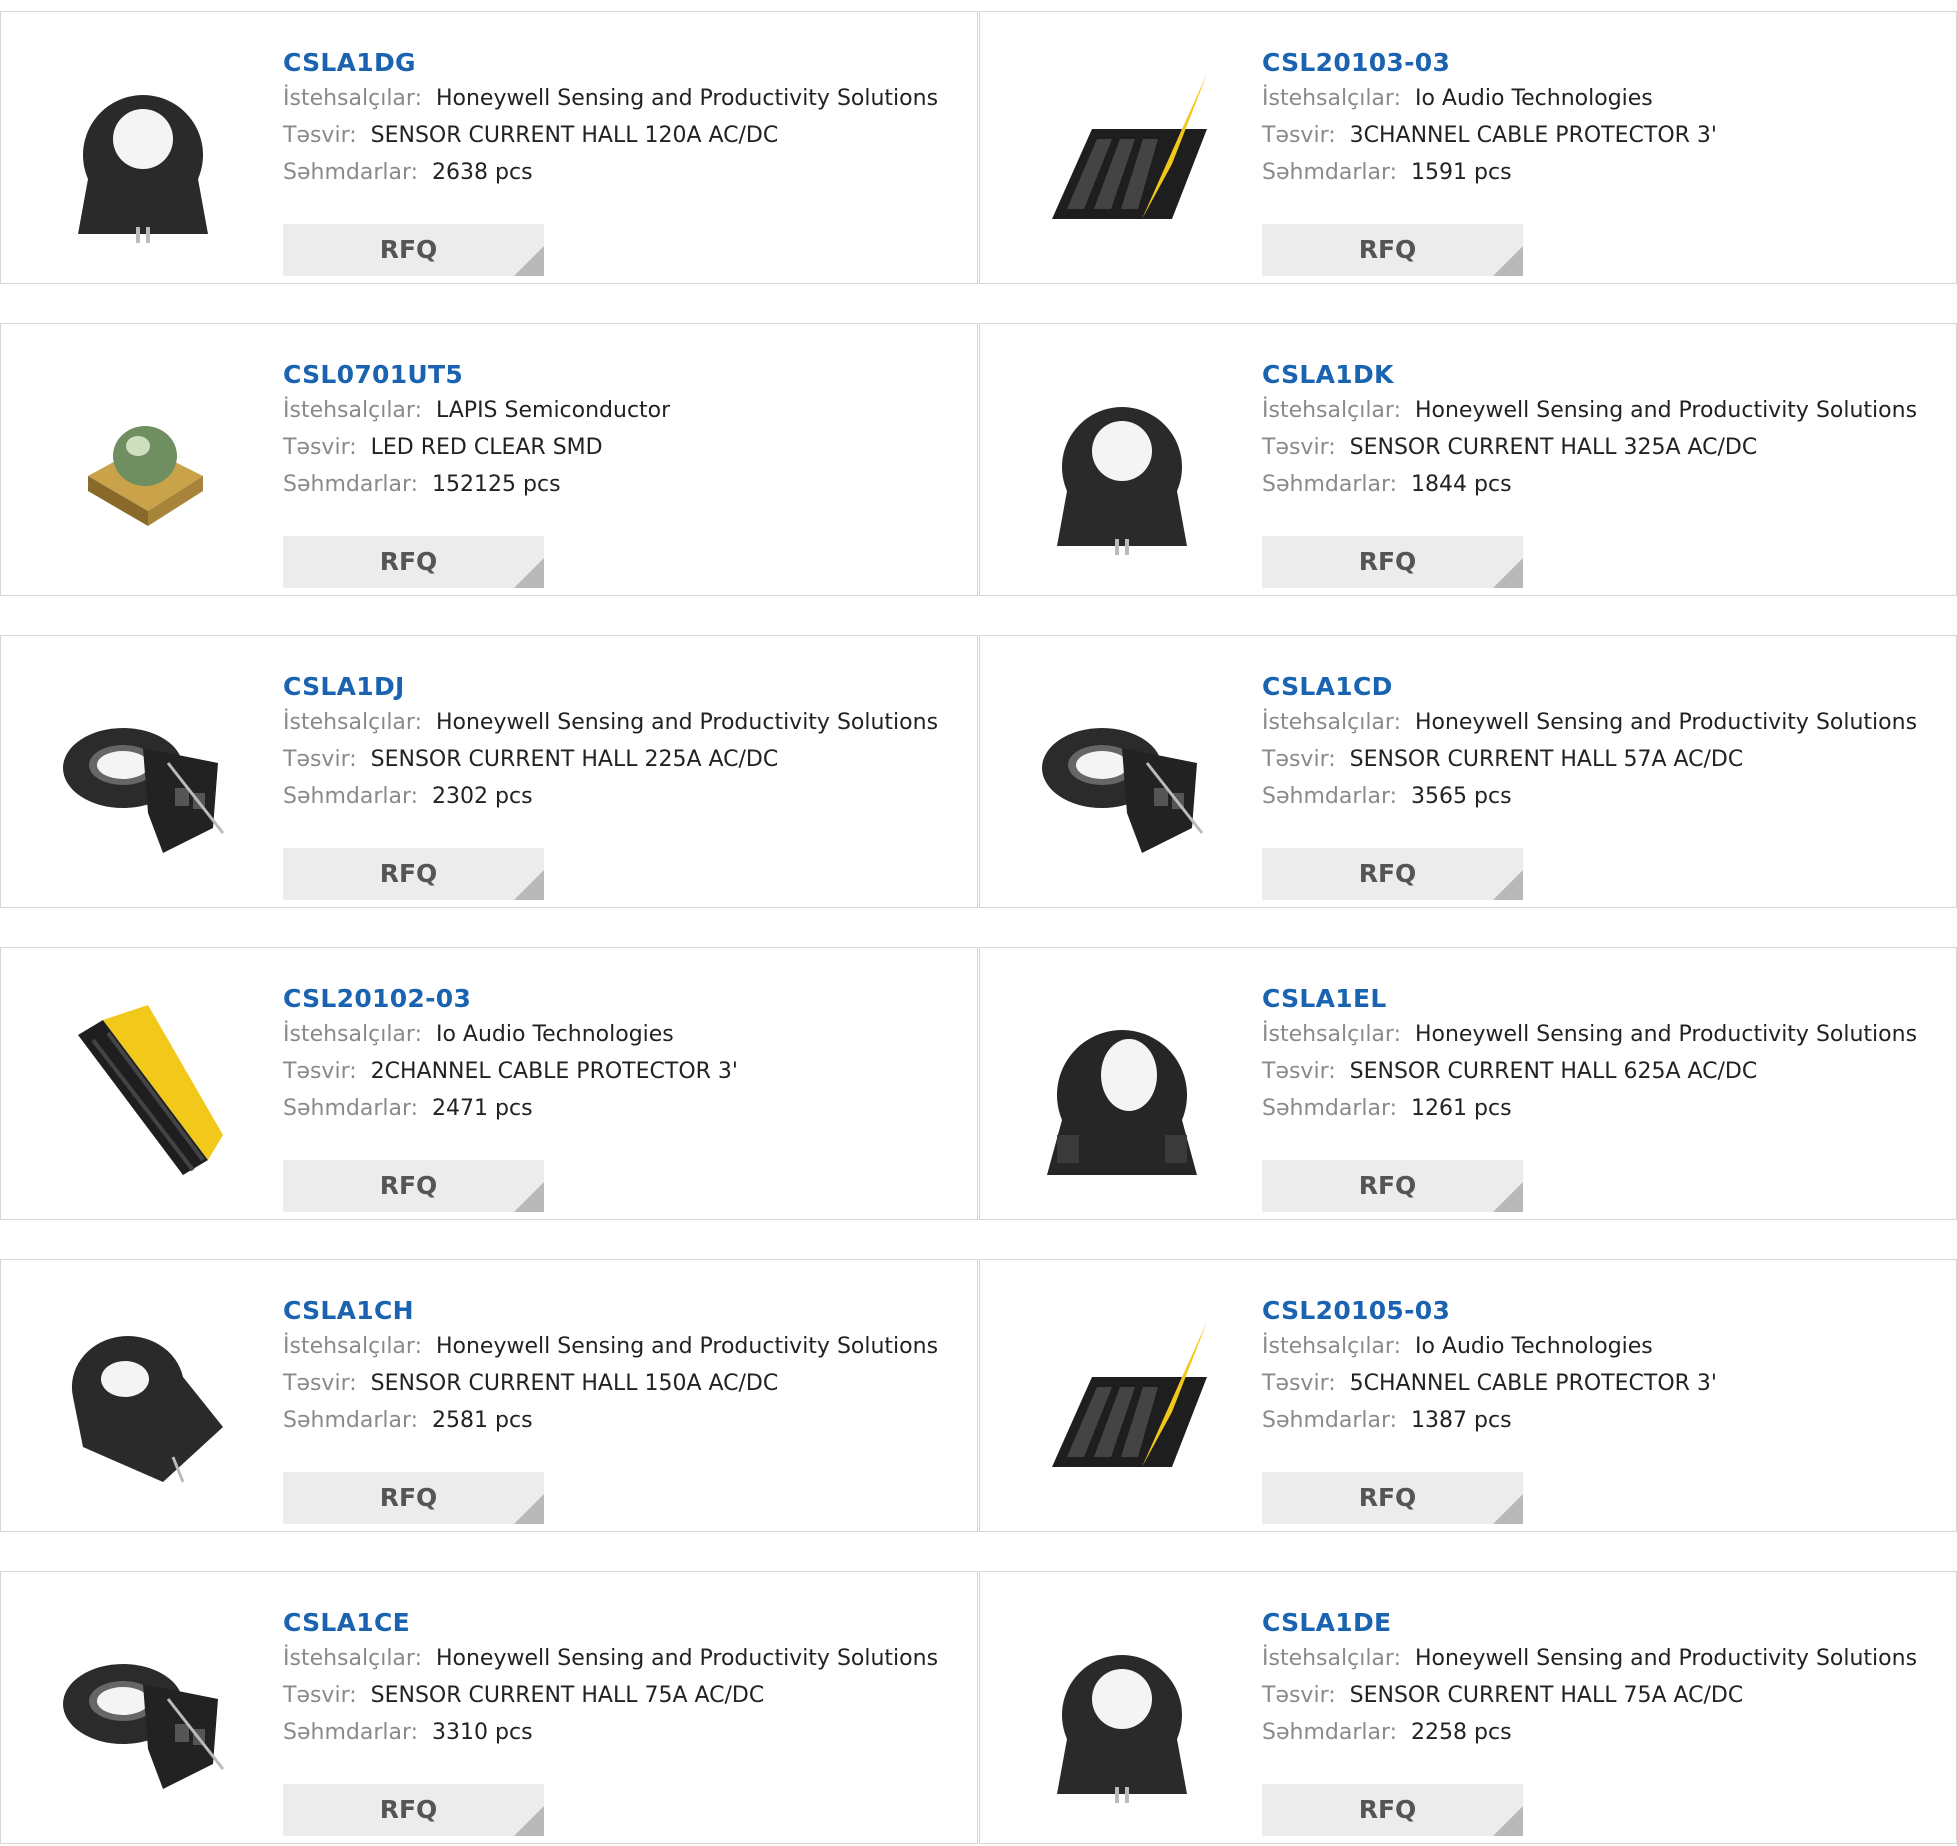 This screenshot has height=1846, width=1957. What do you see at coordinates (623, 1108) in the screenshot?
I see `stock-row: Səhmdarlar: 2471 pcs` at bounding box center [623, 1108].